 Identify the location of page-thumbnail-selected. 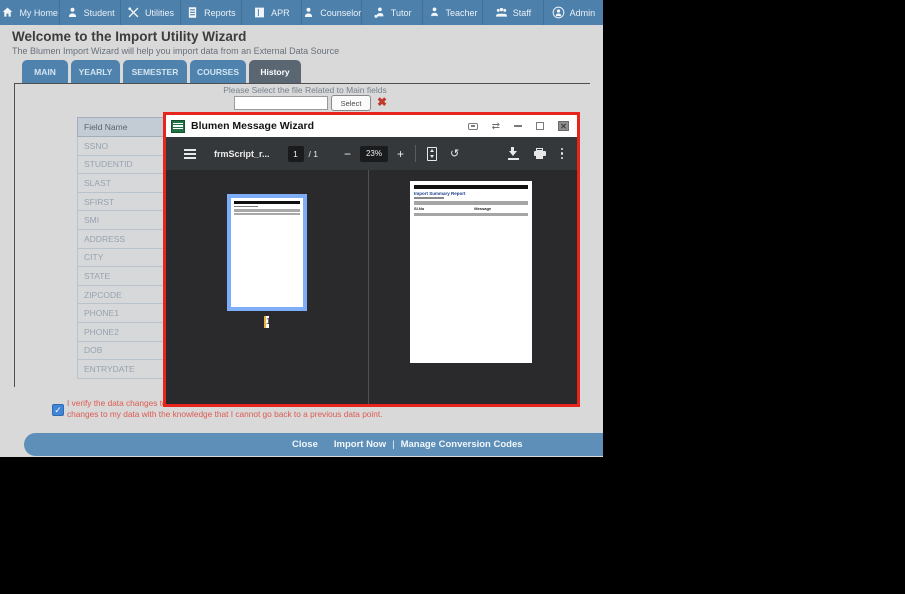
(267, 252).